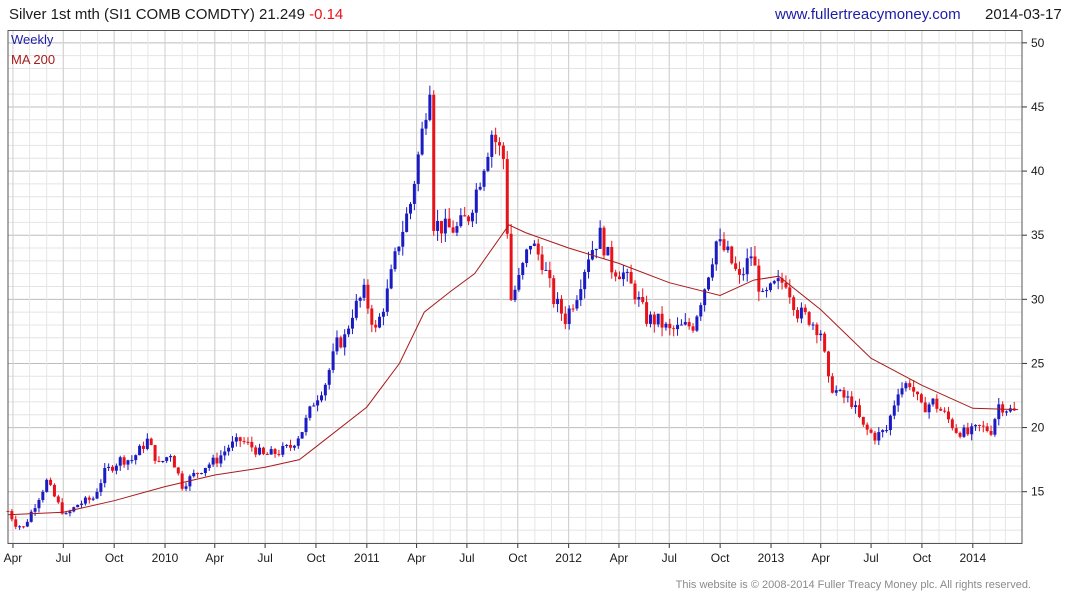 The width and height of the screenshot is (1075, 600). I want to click on chart-date: 2014-03-17, so click(1023, 14).